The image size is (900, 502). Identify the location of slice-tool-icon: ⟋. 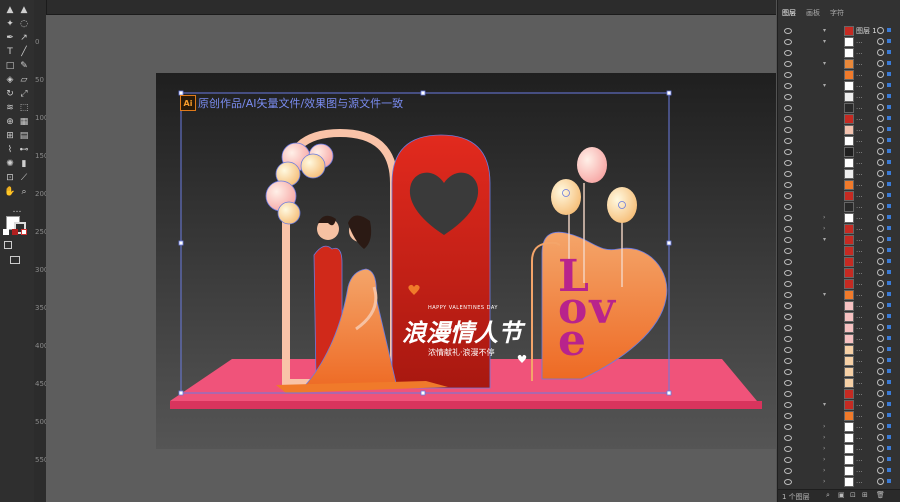
(24, 178).